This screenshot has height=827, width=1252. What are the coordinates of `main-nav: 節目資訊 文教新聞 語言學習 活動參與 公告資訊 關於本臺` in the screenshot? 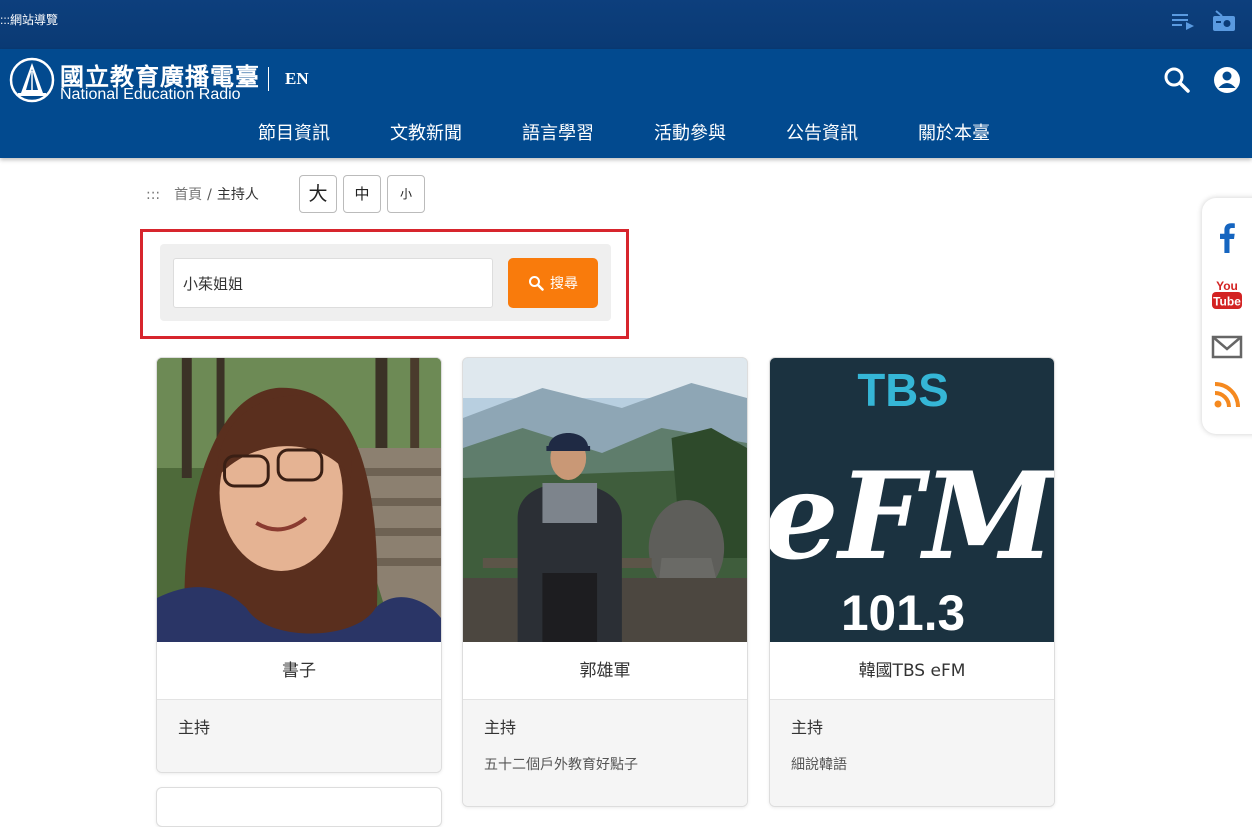 It's located at (624, 132).